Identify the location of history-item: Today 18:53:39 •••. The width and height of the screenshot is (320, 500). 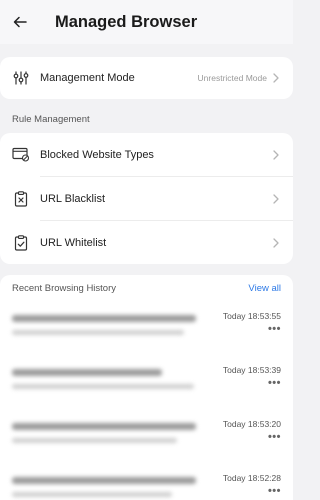
(146, 382).